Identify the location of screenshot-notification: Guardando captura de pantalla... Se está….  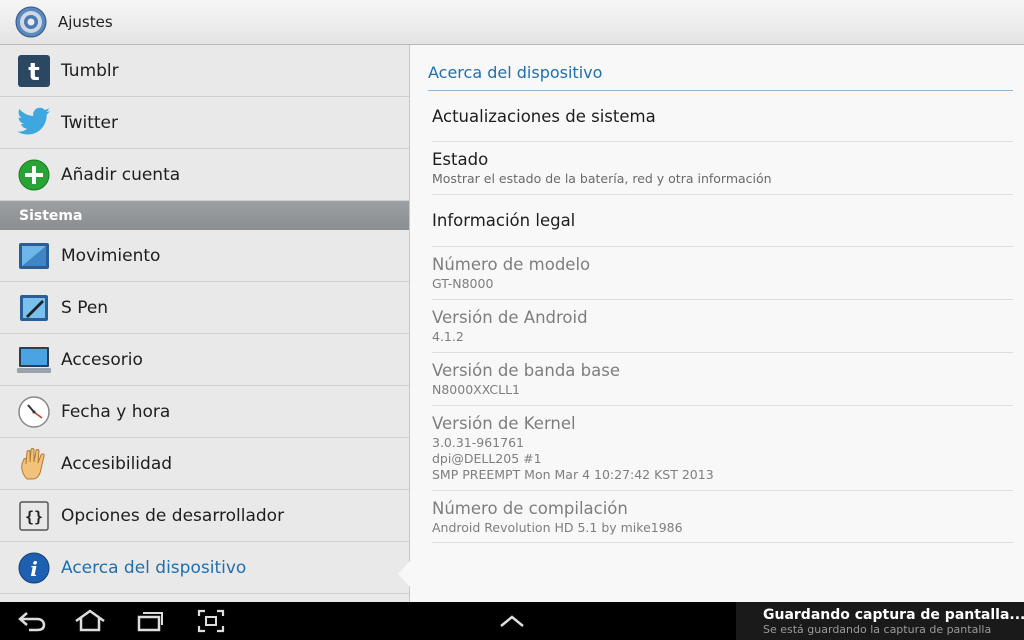
(880, 621).